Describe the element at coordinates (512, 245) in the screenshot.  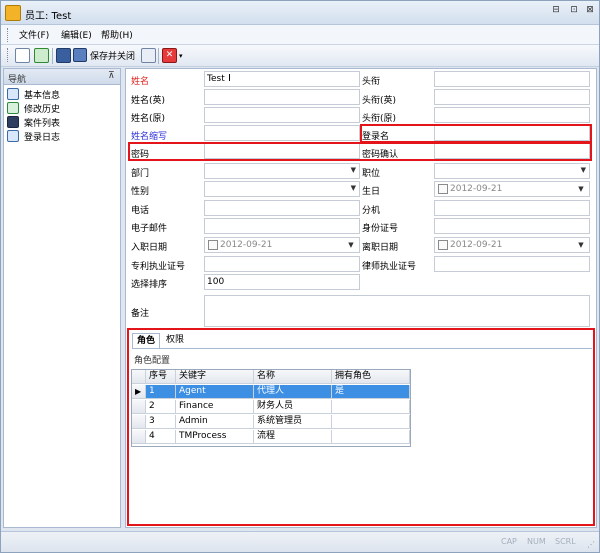
I see `leave-date-picker: 2012-09-21 ▼` at that location.